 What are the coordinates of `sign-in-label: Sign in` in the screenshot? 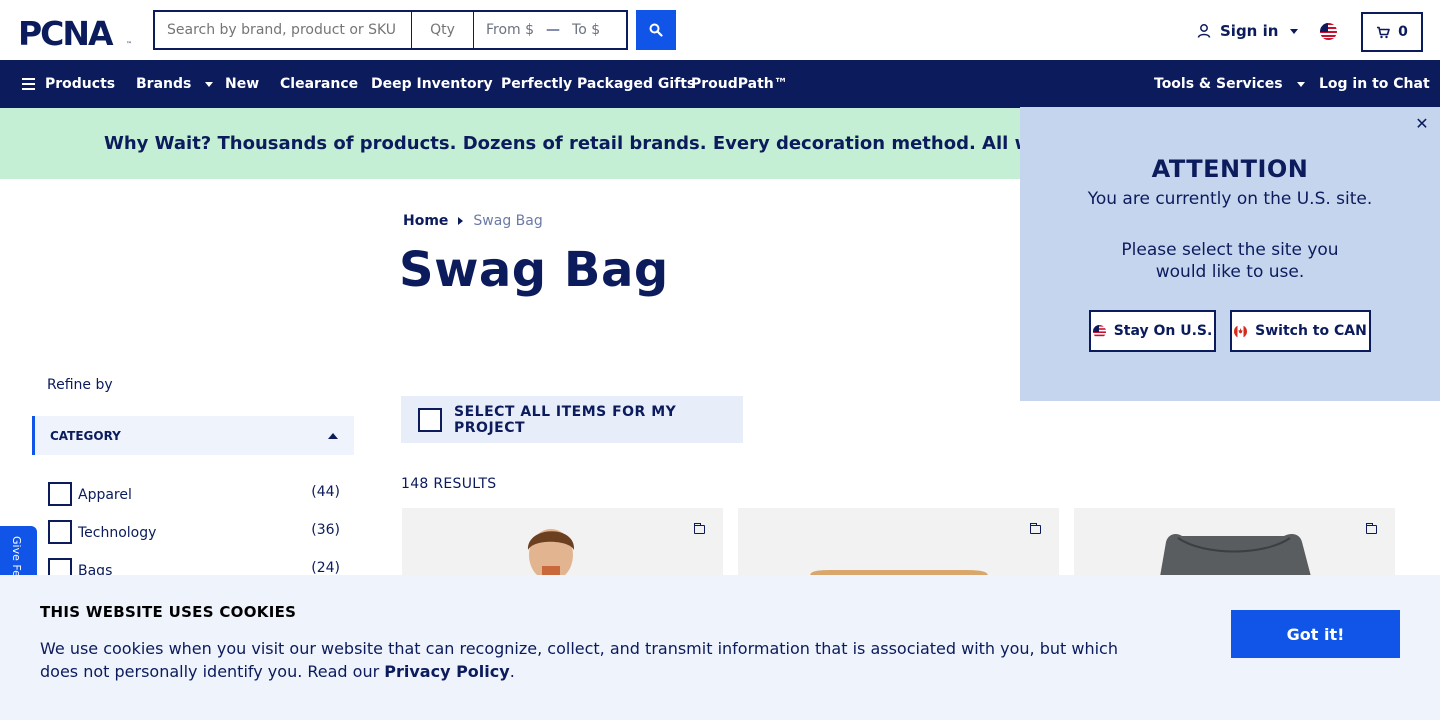 It's located at (1249, 31).